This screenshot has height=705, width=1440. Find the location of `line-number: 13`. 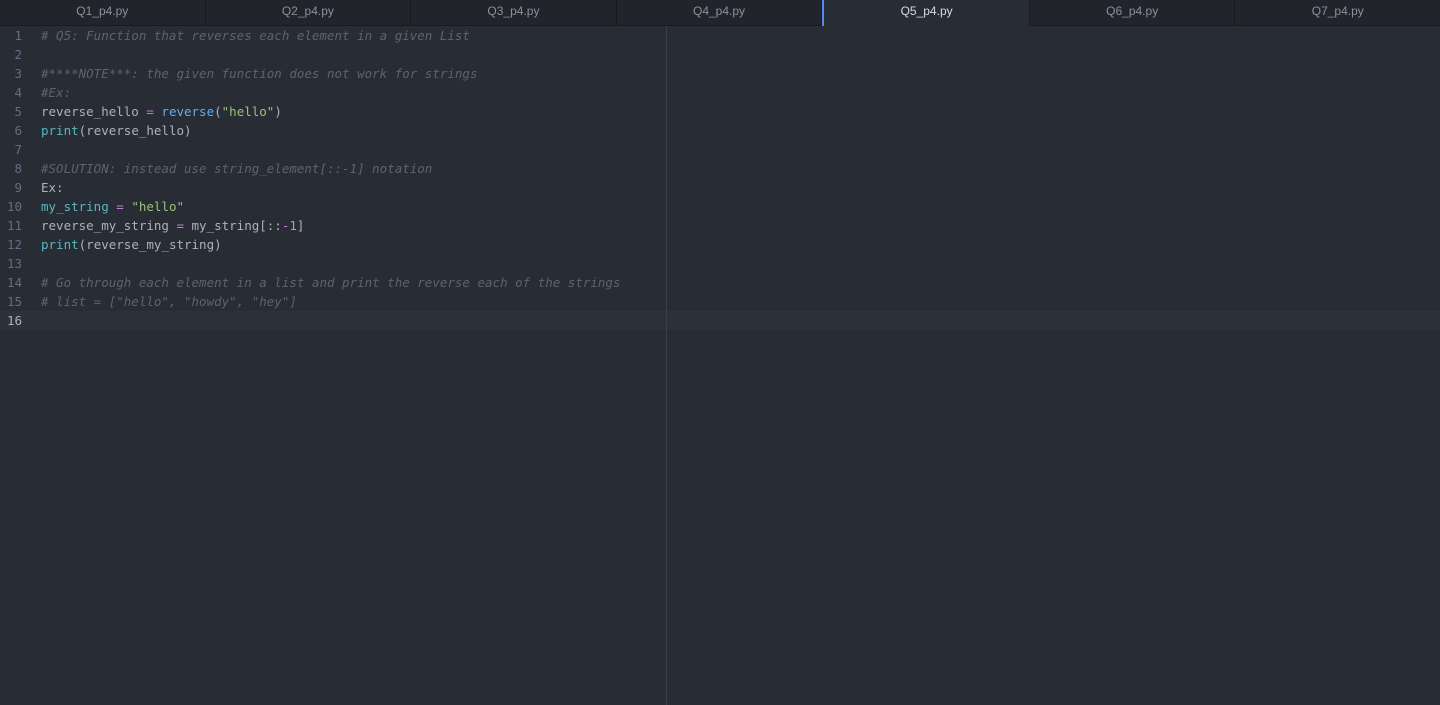

line-number: 13 is located at coordinates (14, 263).